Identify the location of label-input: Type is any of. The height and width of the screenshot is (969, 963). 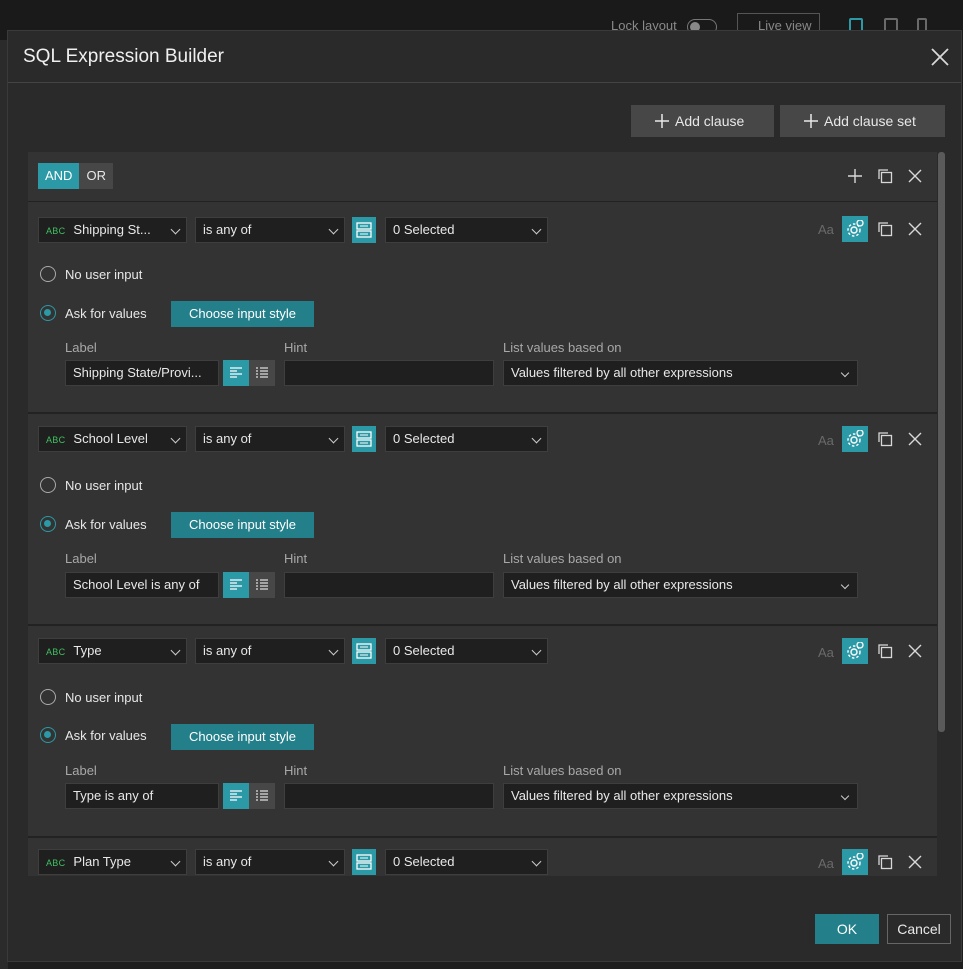
(142, 796).